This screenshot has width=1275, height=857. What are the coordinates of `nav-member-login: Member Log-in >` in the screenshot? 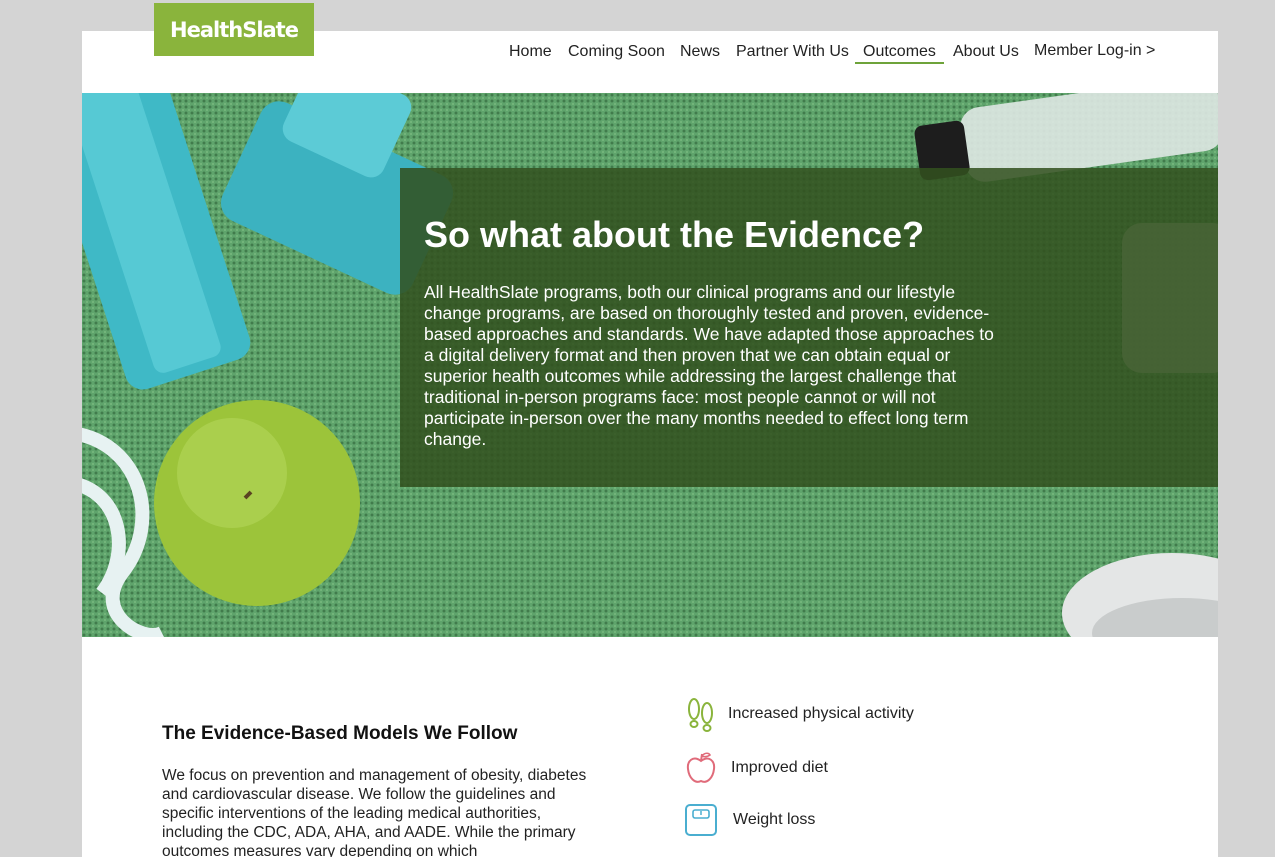 It's located at (1094, 51).